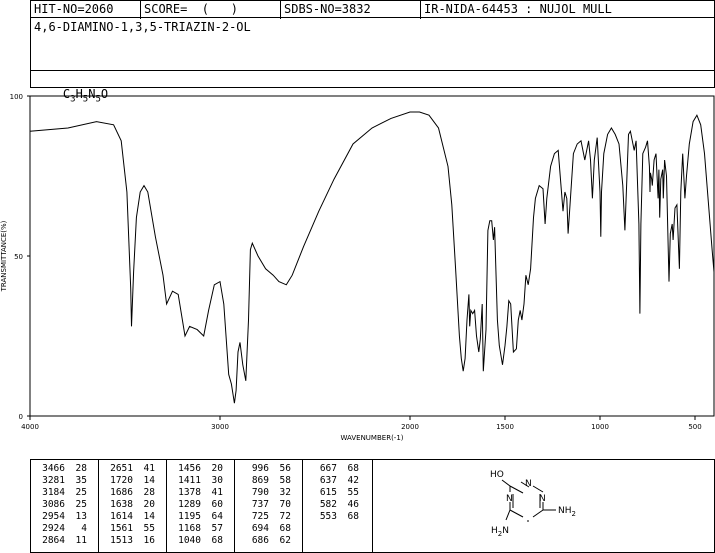  I want to click on peak-transmittance: 64, so click(217, 516).